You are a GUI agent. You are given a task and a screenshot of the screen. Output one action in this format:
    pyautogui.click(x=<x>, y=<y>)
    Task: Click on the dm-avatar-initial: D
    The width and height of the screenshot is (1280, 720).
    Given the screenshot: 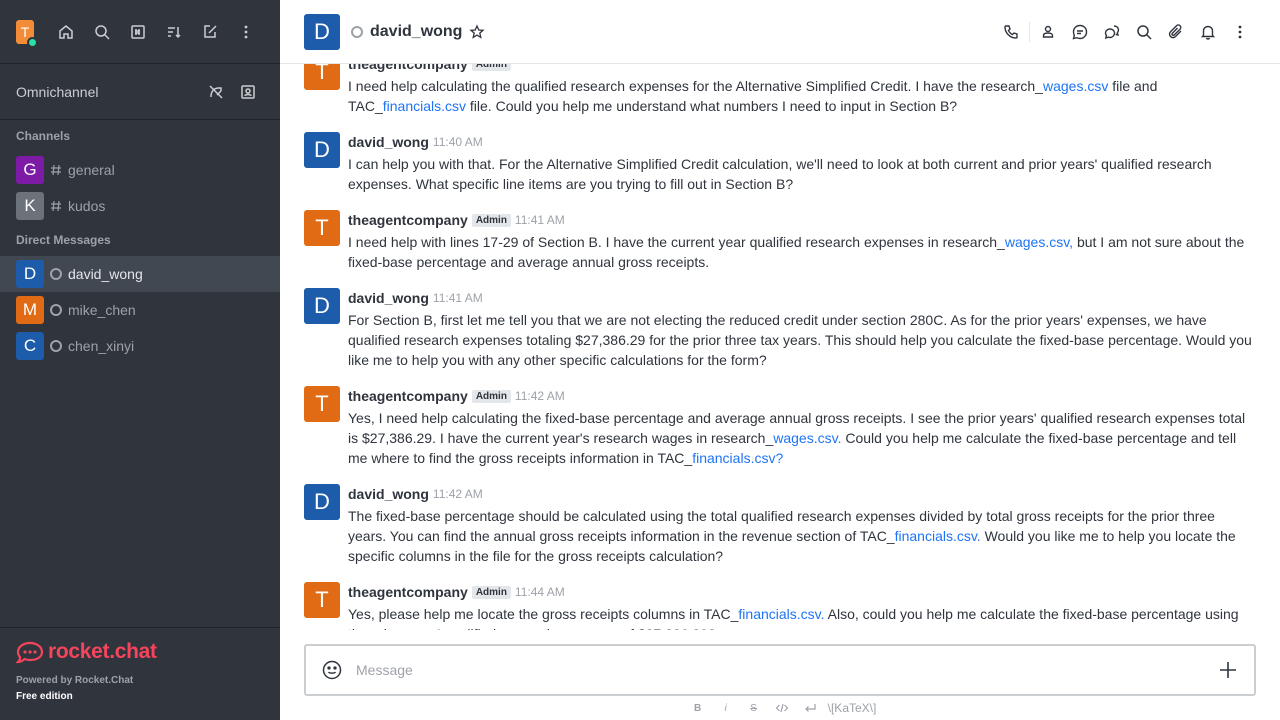 What is the action you would take?
    pyautogui.click(x=30, y=273)
    